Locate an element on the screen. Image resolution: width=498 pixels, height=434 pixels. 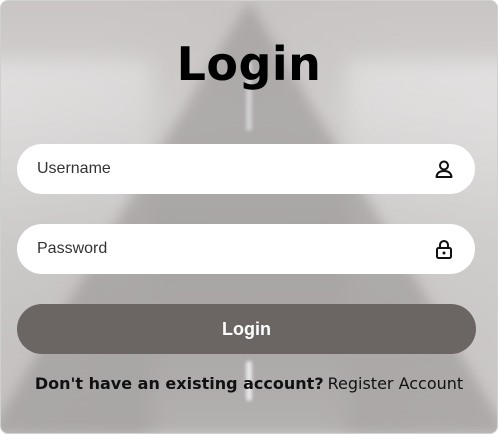
password-input is located at coordinates (227, 249).